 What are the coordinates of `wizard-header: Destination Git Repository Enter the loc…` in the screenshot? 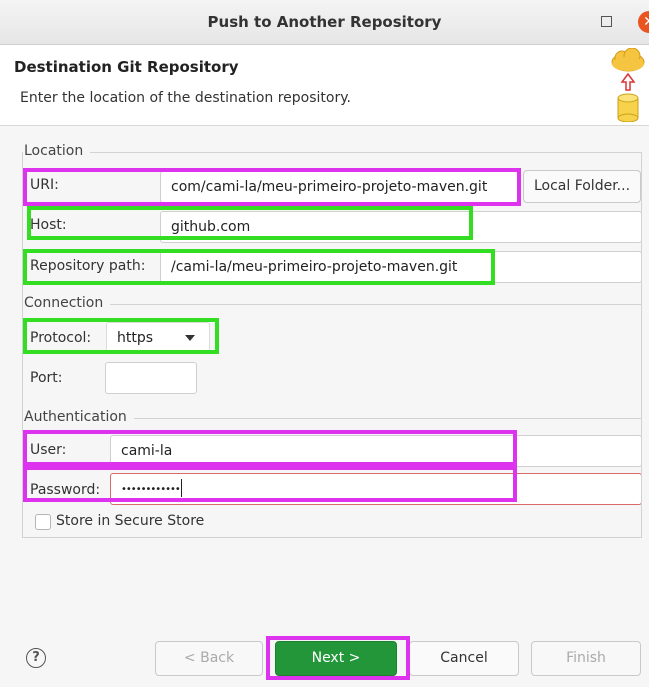 It's located at (324, 85).